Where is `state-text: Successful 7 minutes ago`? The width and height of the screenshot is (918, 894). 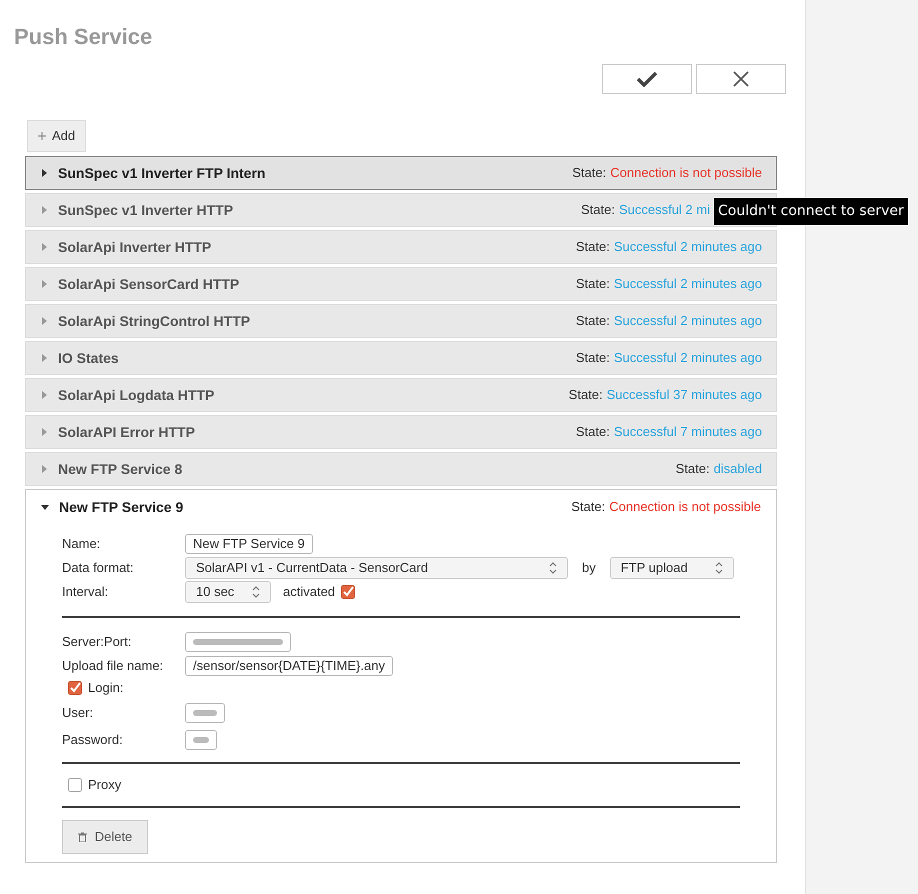
state-text: Successful 7 minutes ago is located at coordinates (688, 432).